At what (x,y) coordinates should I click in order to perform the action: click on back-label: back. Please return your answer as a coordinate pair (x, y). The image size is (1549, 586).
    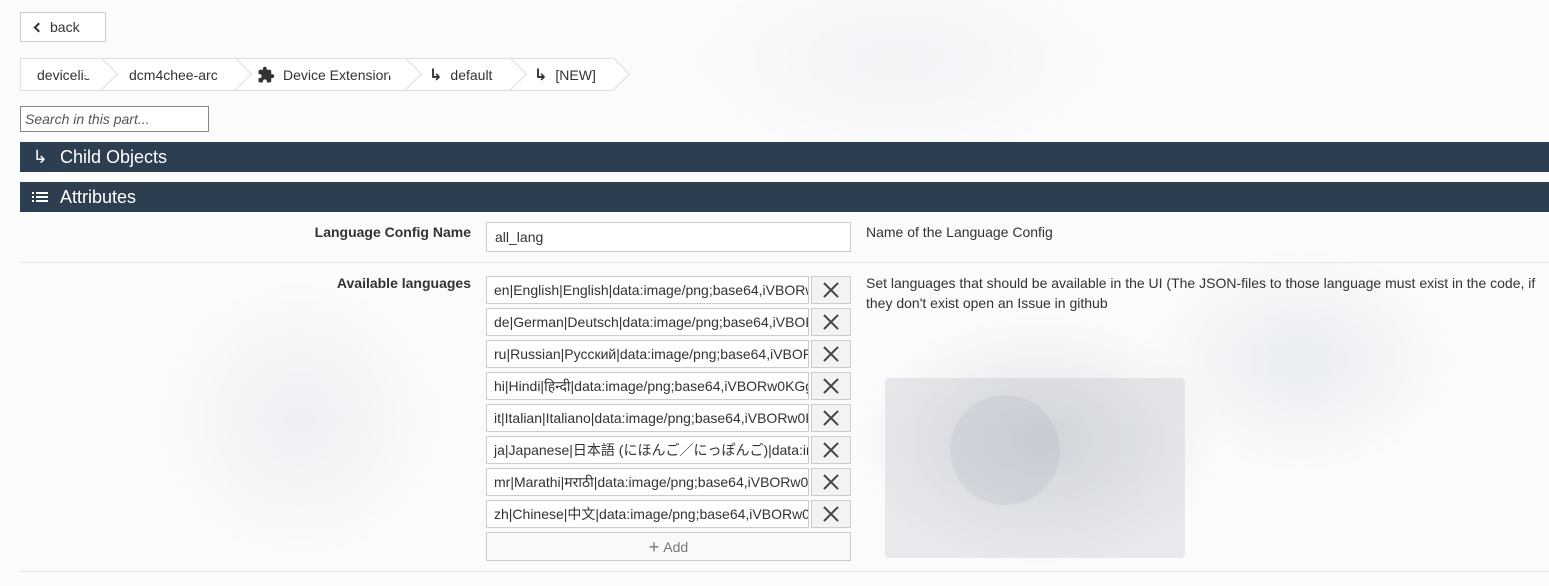
    Looking at the image, I should click on (65, 27).